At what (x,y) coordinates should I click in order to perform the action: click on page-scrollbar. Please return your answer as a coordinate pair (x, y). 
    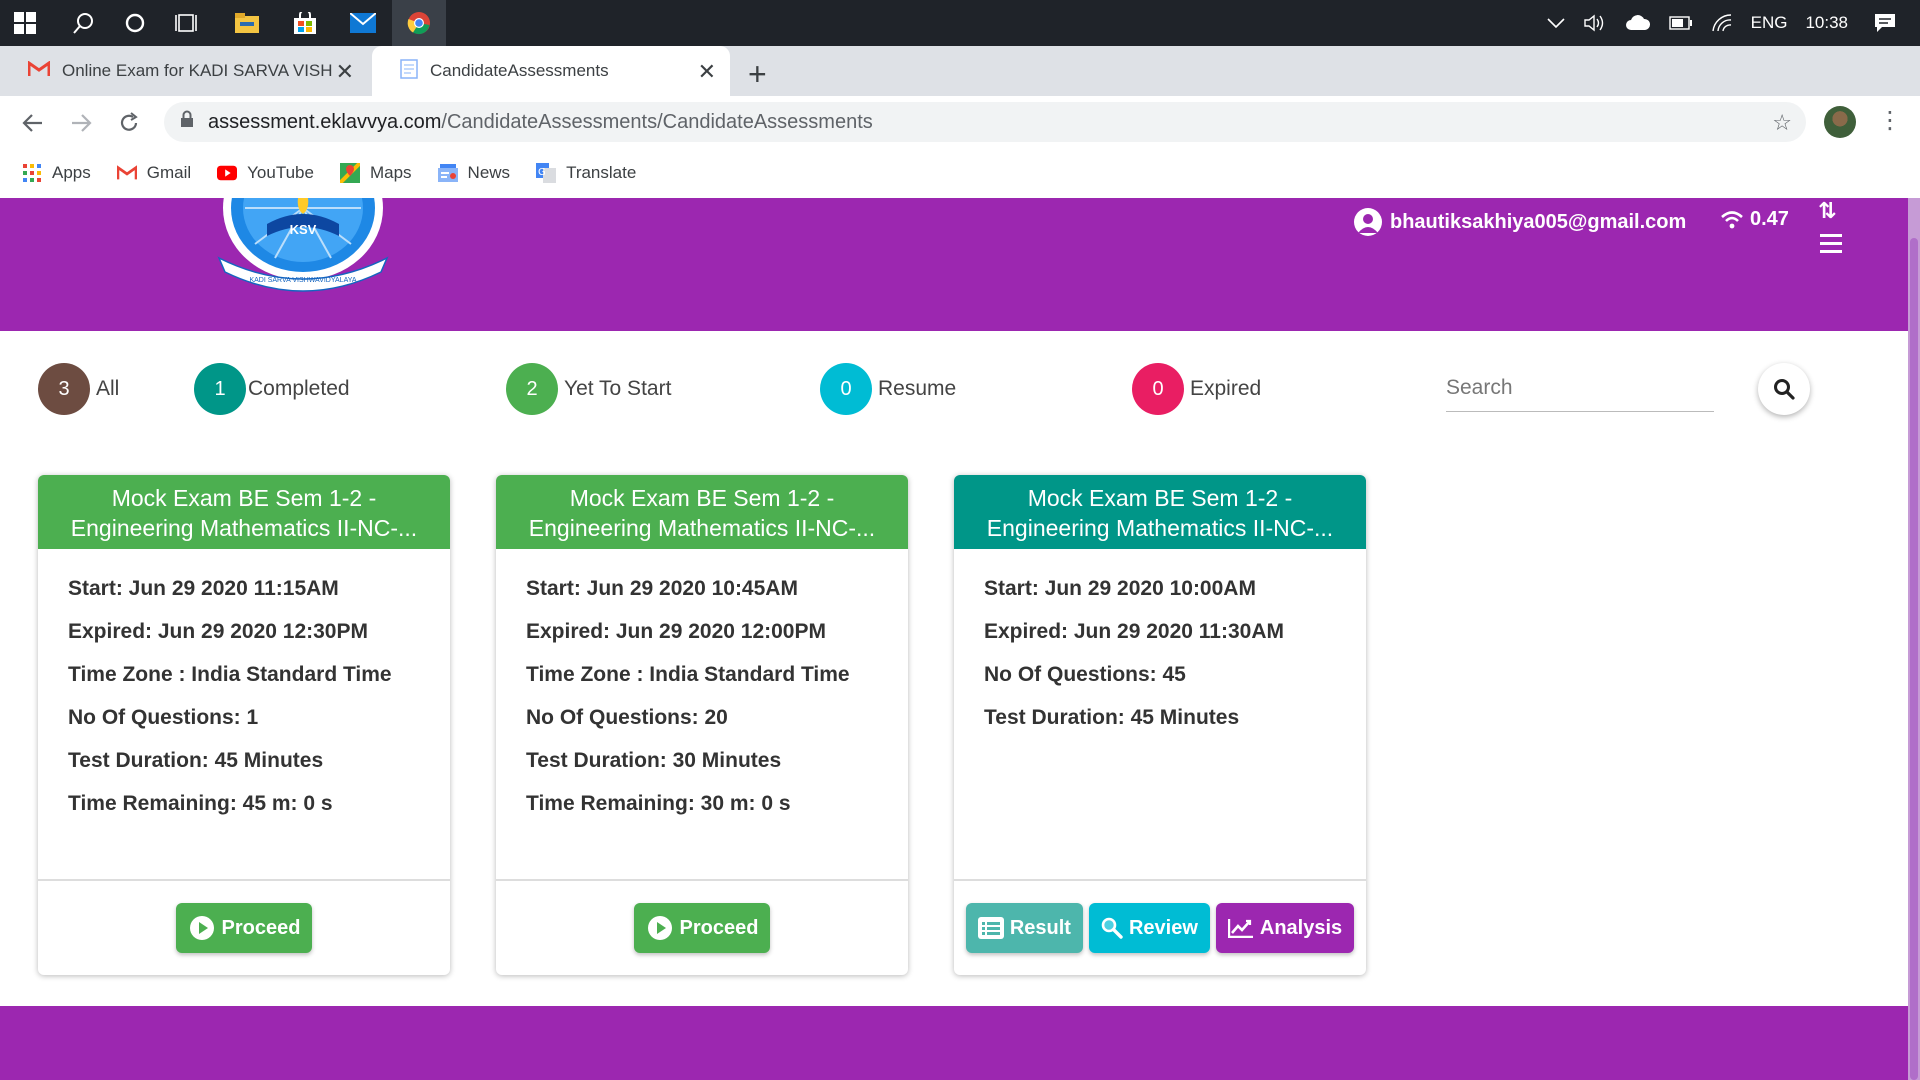
    Looking at the image, I should click on (1914, 639).